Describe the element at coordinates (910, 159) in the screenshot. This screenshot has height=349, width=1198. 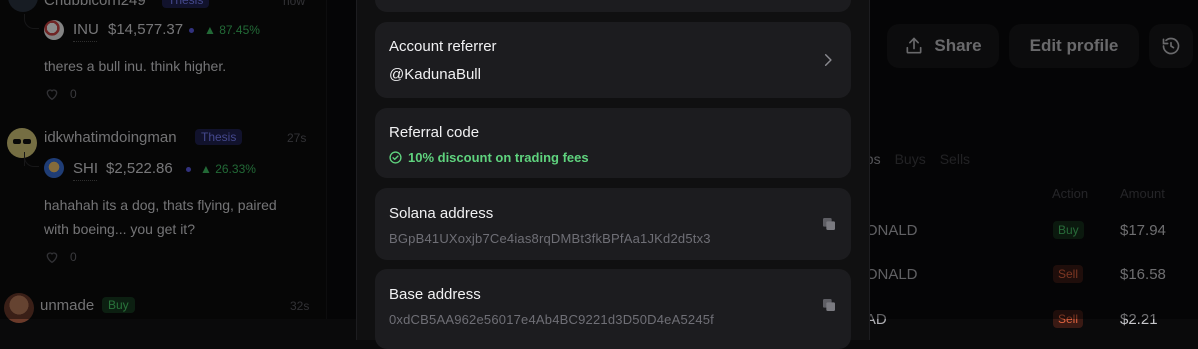
I see `tab-buys: Buys` at that location.